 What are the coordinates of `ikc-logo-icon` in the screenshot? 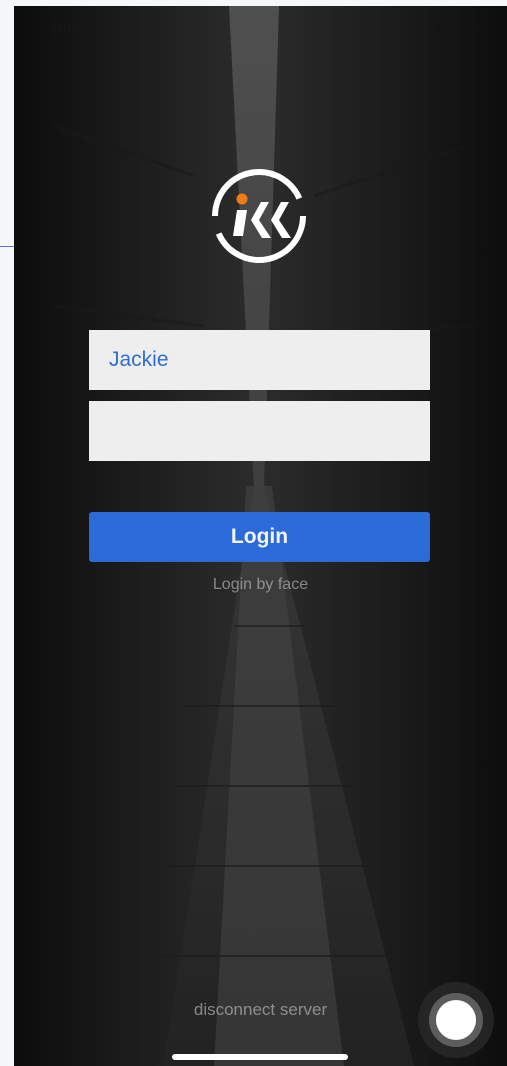 It's located at (259, 216).